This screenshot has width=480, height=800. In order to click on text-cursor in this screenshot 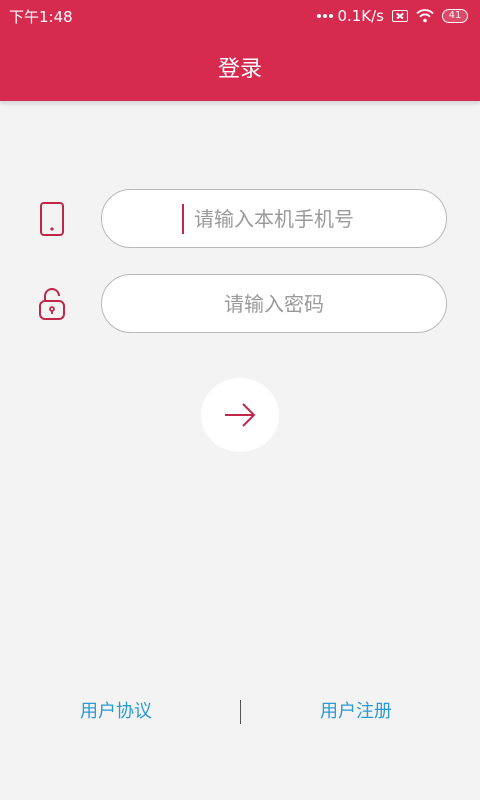, I will do `click(183, 219)`.